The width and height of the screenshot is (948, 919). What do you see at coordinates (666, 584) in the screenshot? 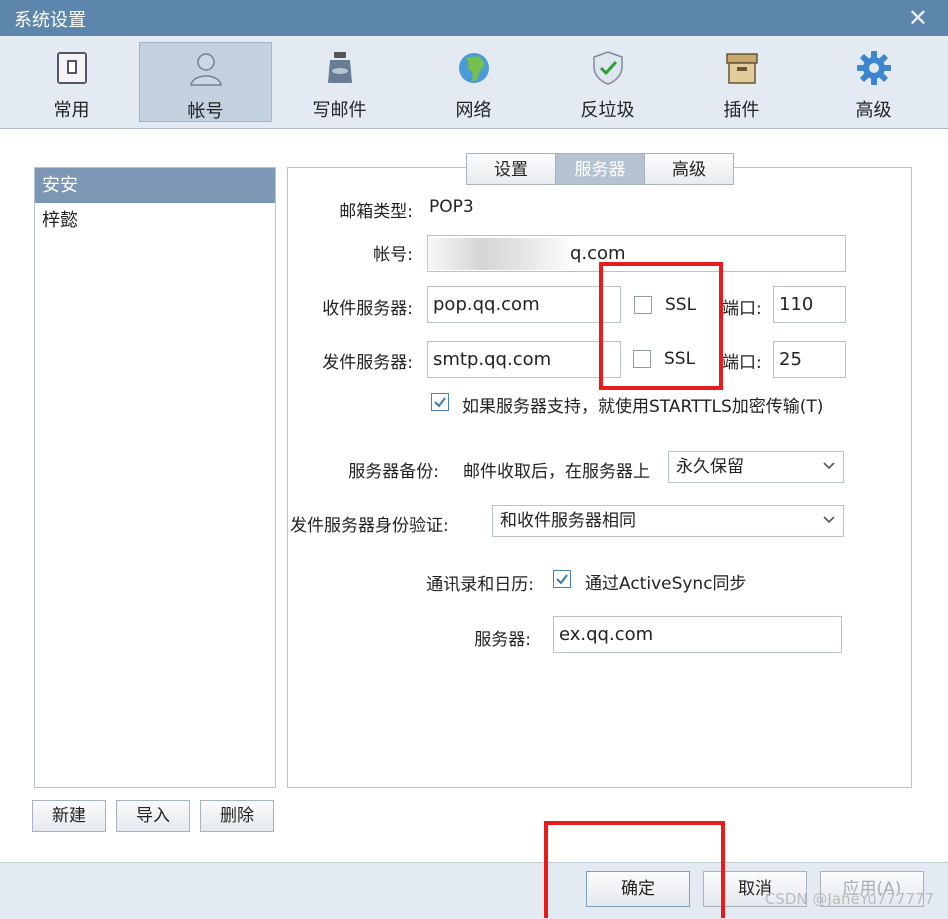
I see `activesync-label: 通过ActiveSync同步` at bounding box center [666, 584].